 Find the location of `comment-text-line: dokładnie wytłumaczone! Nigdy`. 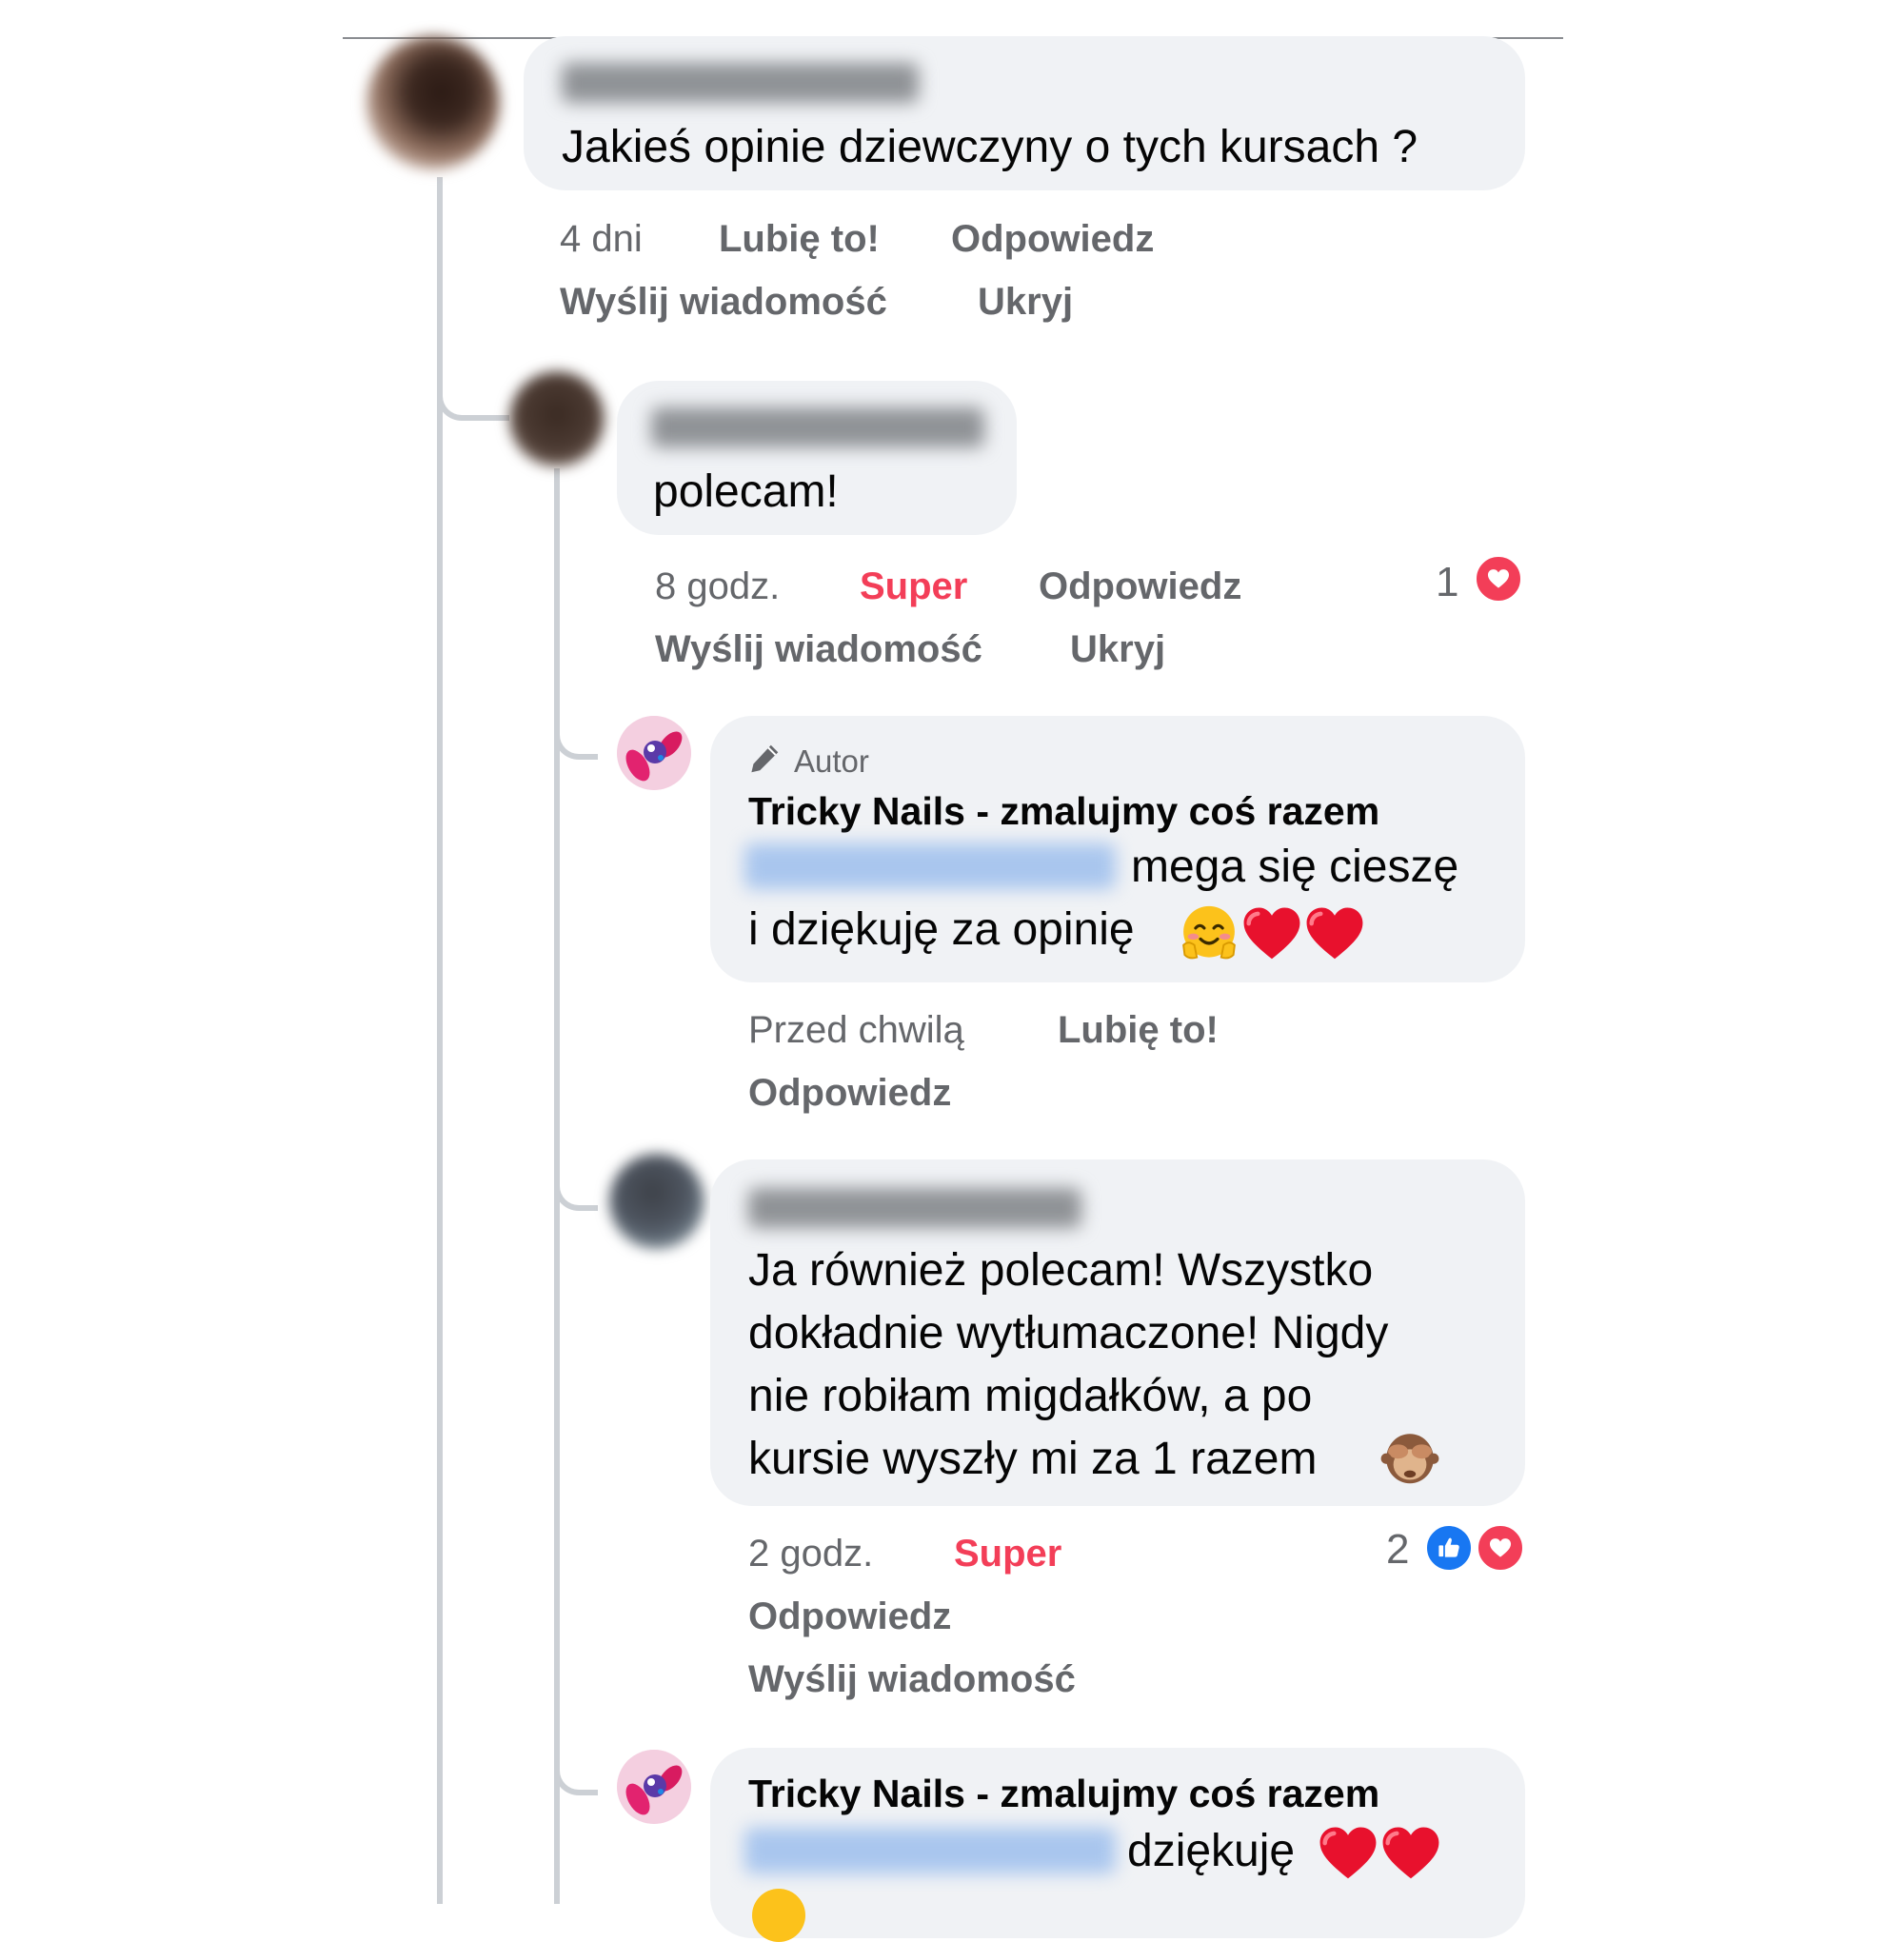

comment-text-line: dokładnie wytłumaczone! Nigdy is located at coordinates (1068, 1333).